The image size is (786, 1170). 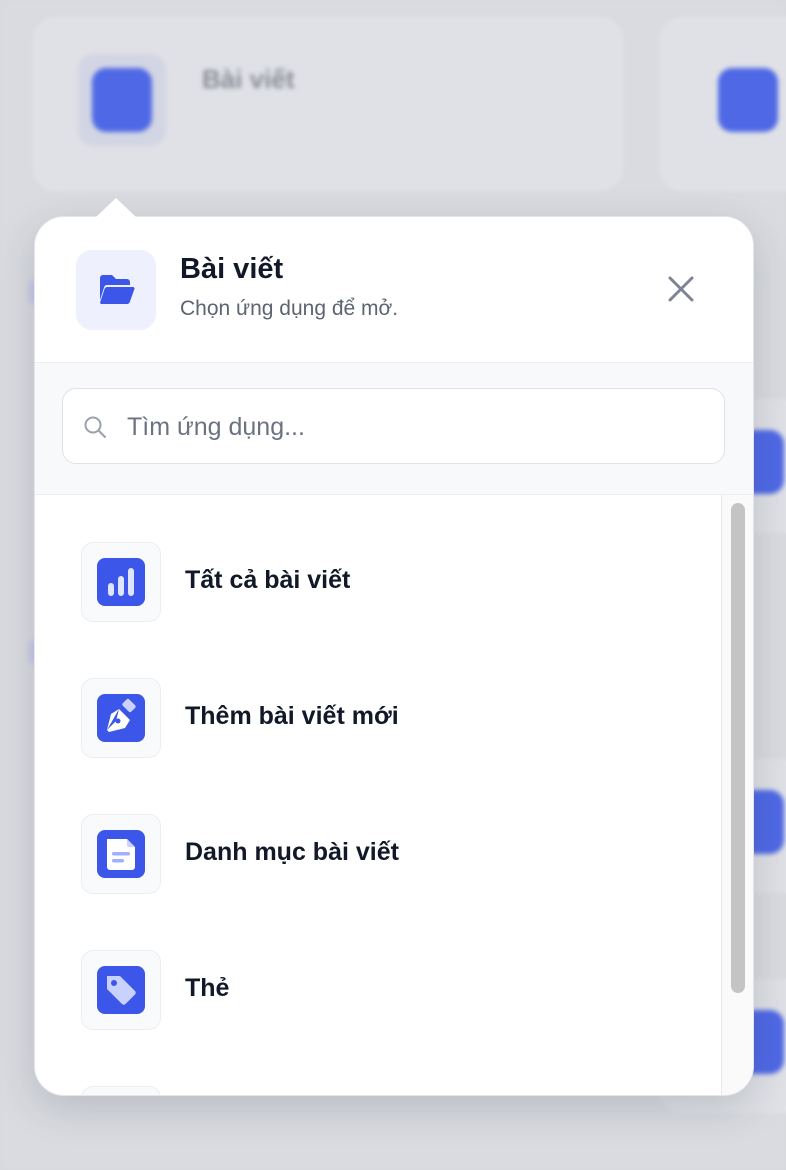 I want to click on tag-icon, so click(x=121, y=990).